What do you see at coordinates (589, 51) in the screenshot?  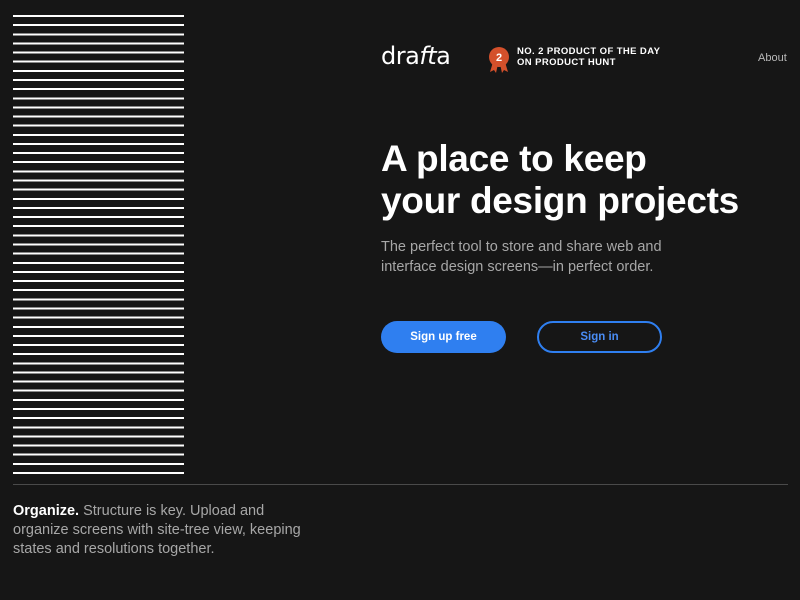 I see `badge-line-1: NO. 2 PRODUCT OF THE DAY` at bounding box center [589, 51].